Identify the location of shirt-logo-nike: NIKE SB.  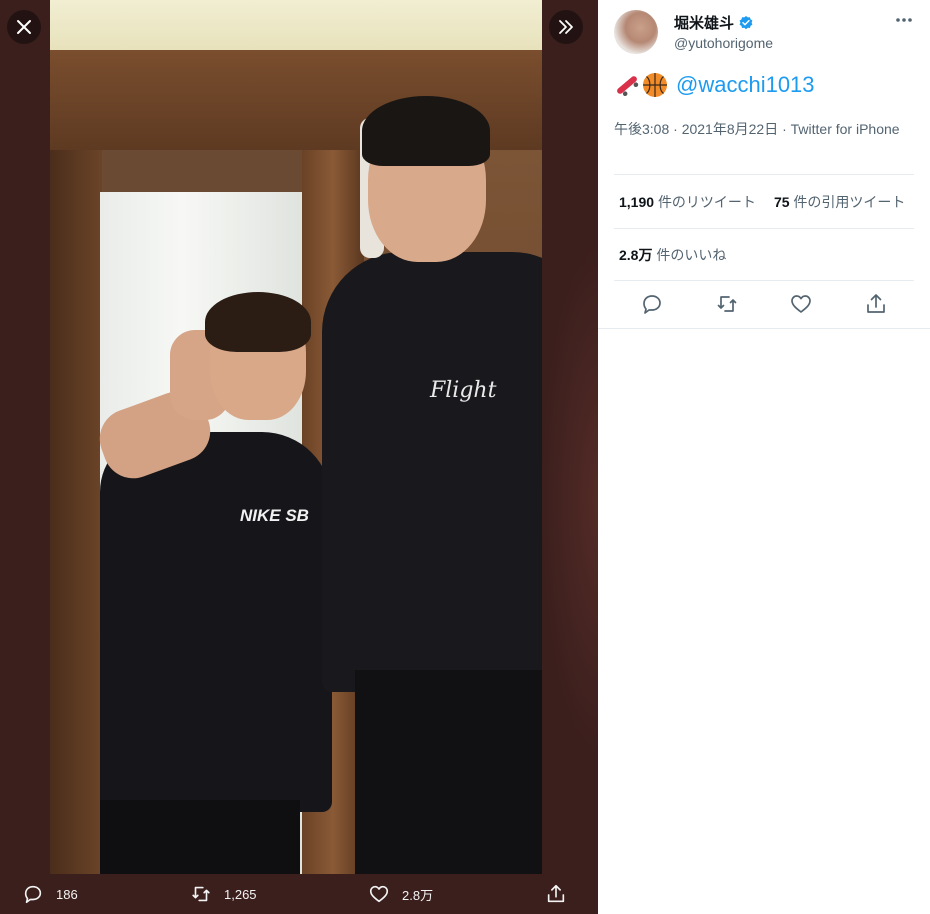
(274, 515).